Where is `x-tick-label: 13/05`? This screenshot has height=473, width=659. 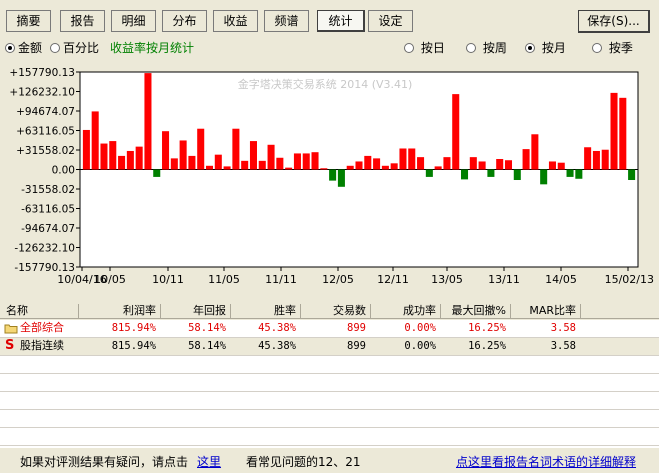
x-tick-label: 13/05 is located at coordinates (447, 279).